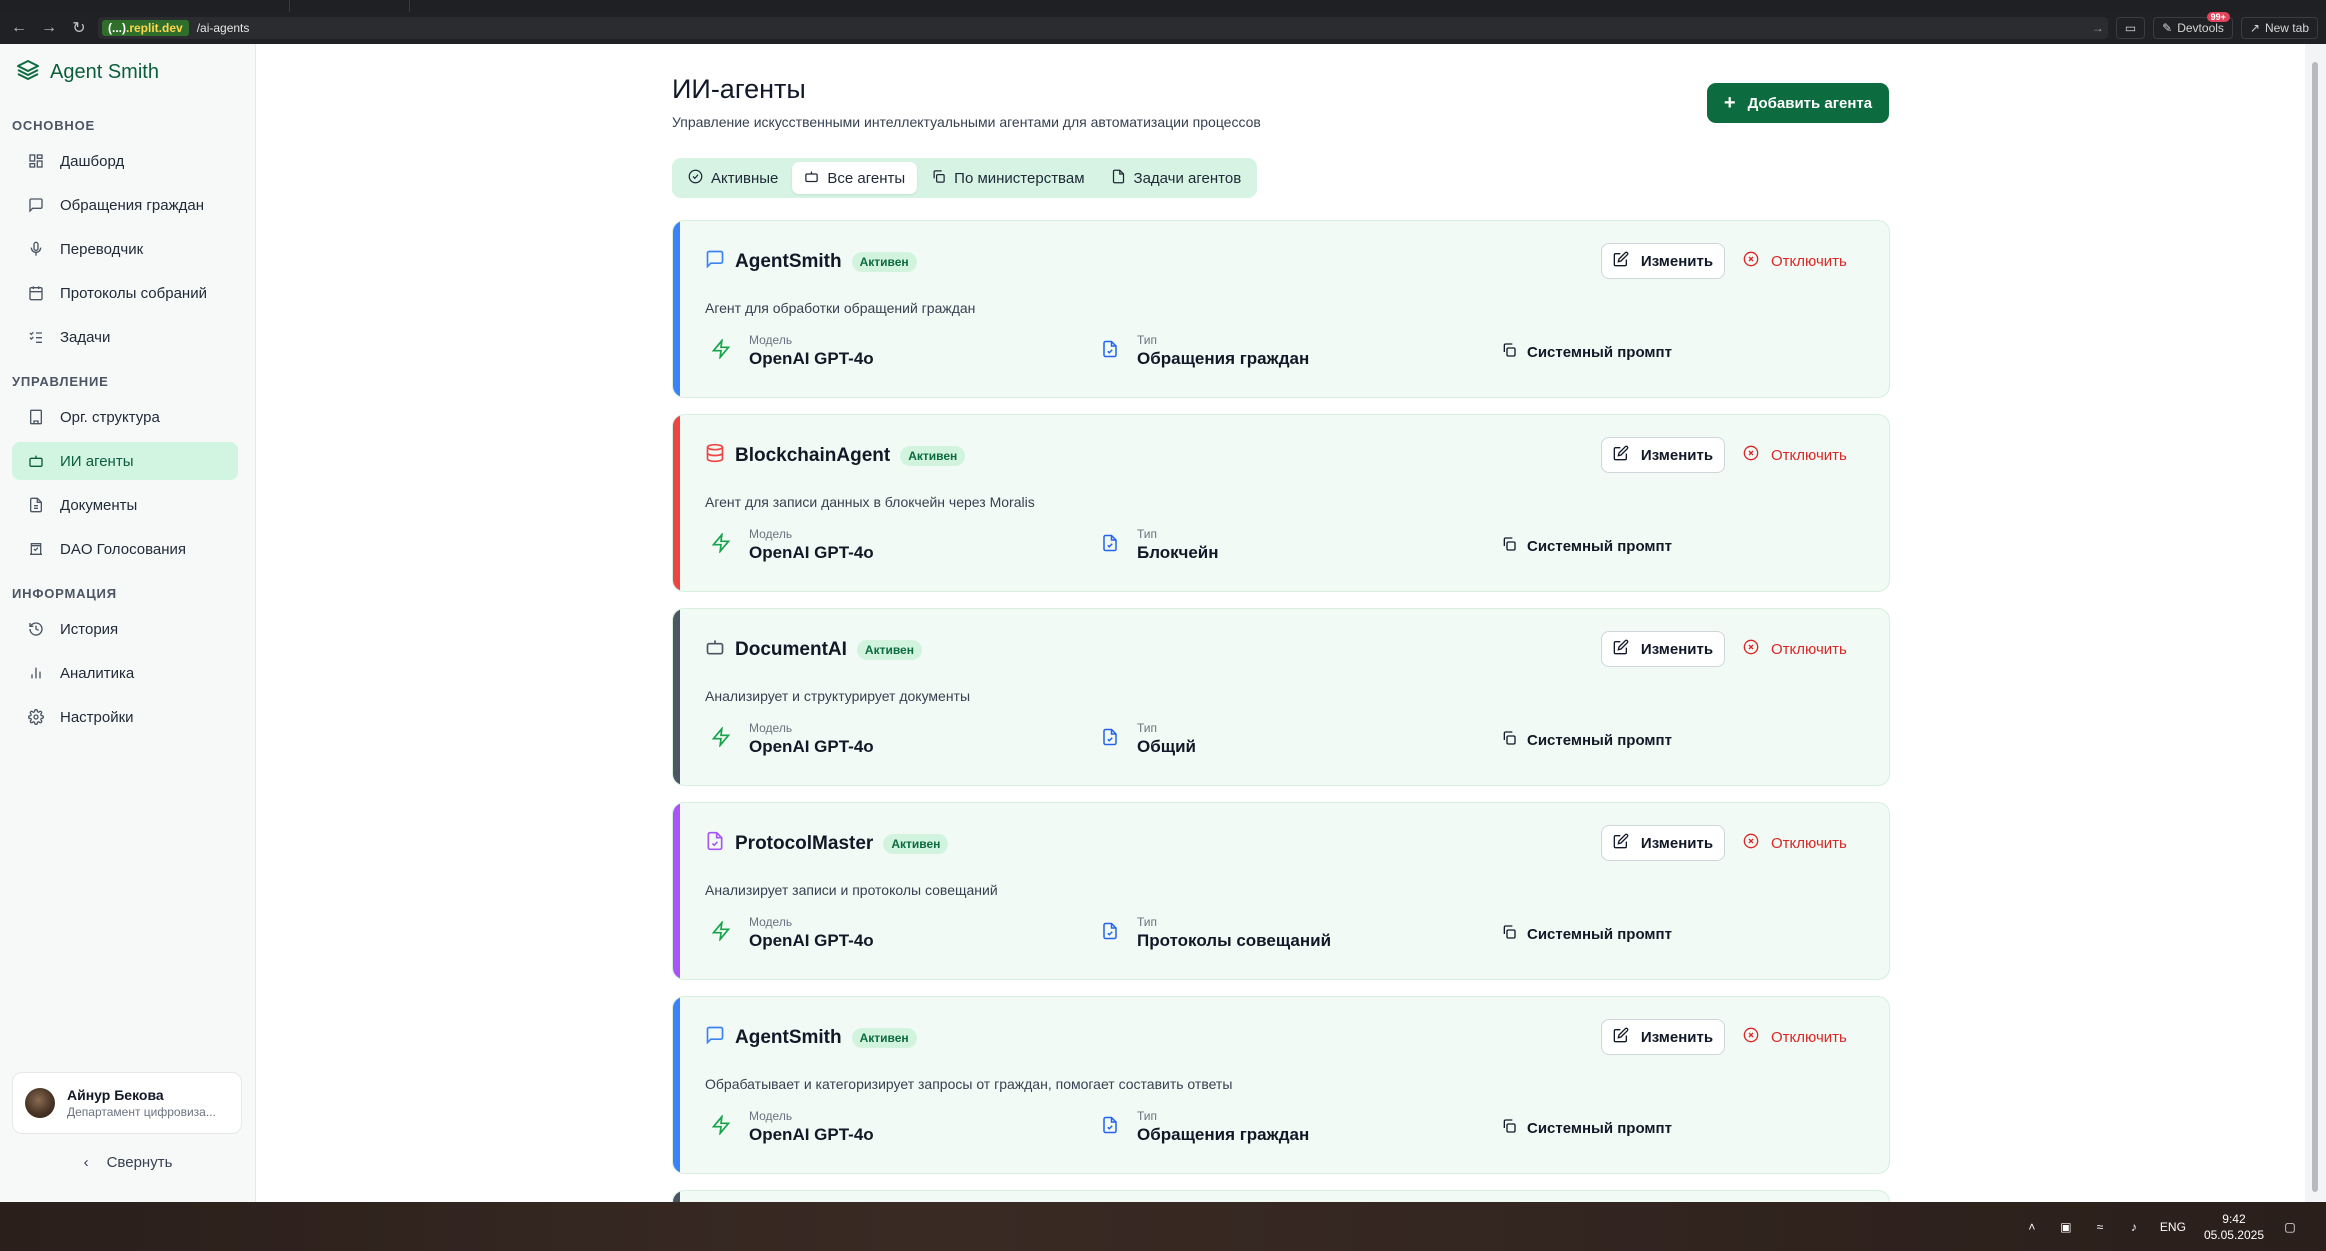 The image size is (2326, 1251). What do you see at coordinates (855, 178) in the screenshot?
I see `tab-all-agents: Все агенты` at bounding box center [855, 178].